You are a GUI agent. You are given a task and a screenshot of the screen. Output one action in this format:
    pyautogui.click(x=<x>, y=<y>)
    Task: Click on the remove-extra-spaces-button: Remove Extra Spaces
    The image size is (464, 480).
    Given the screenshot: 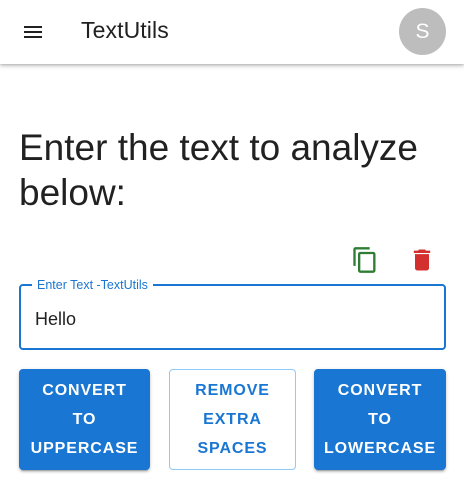 What is the action you would take?
    pyautogui.click(x=232, y=419)
    